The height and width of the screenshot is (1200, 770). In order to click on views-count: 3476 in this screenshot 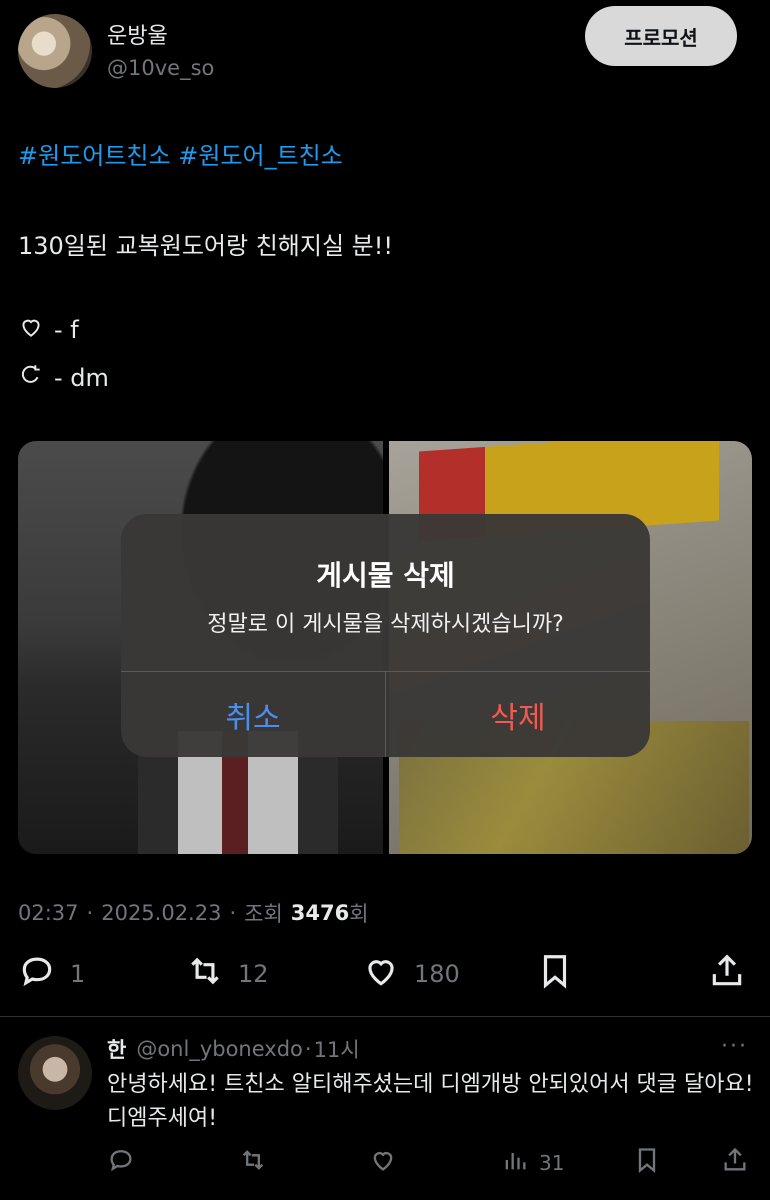, I will do `click(320, 913)`.